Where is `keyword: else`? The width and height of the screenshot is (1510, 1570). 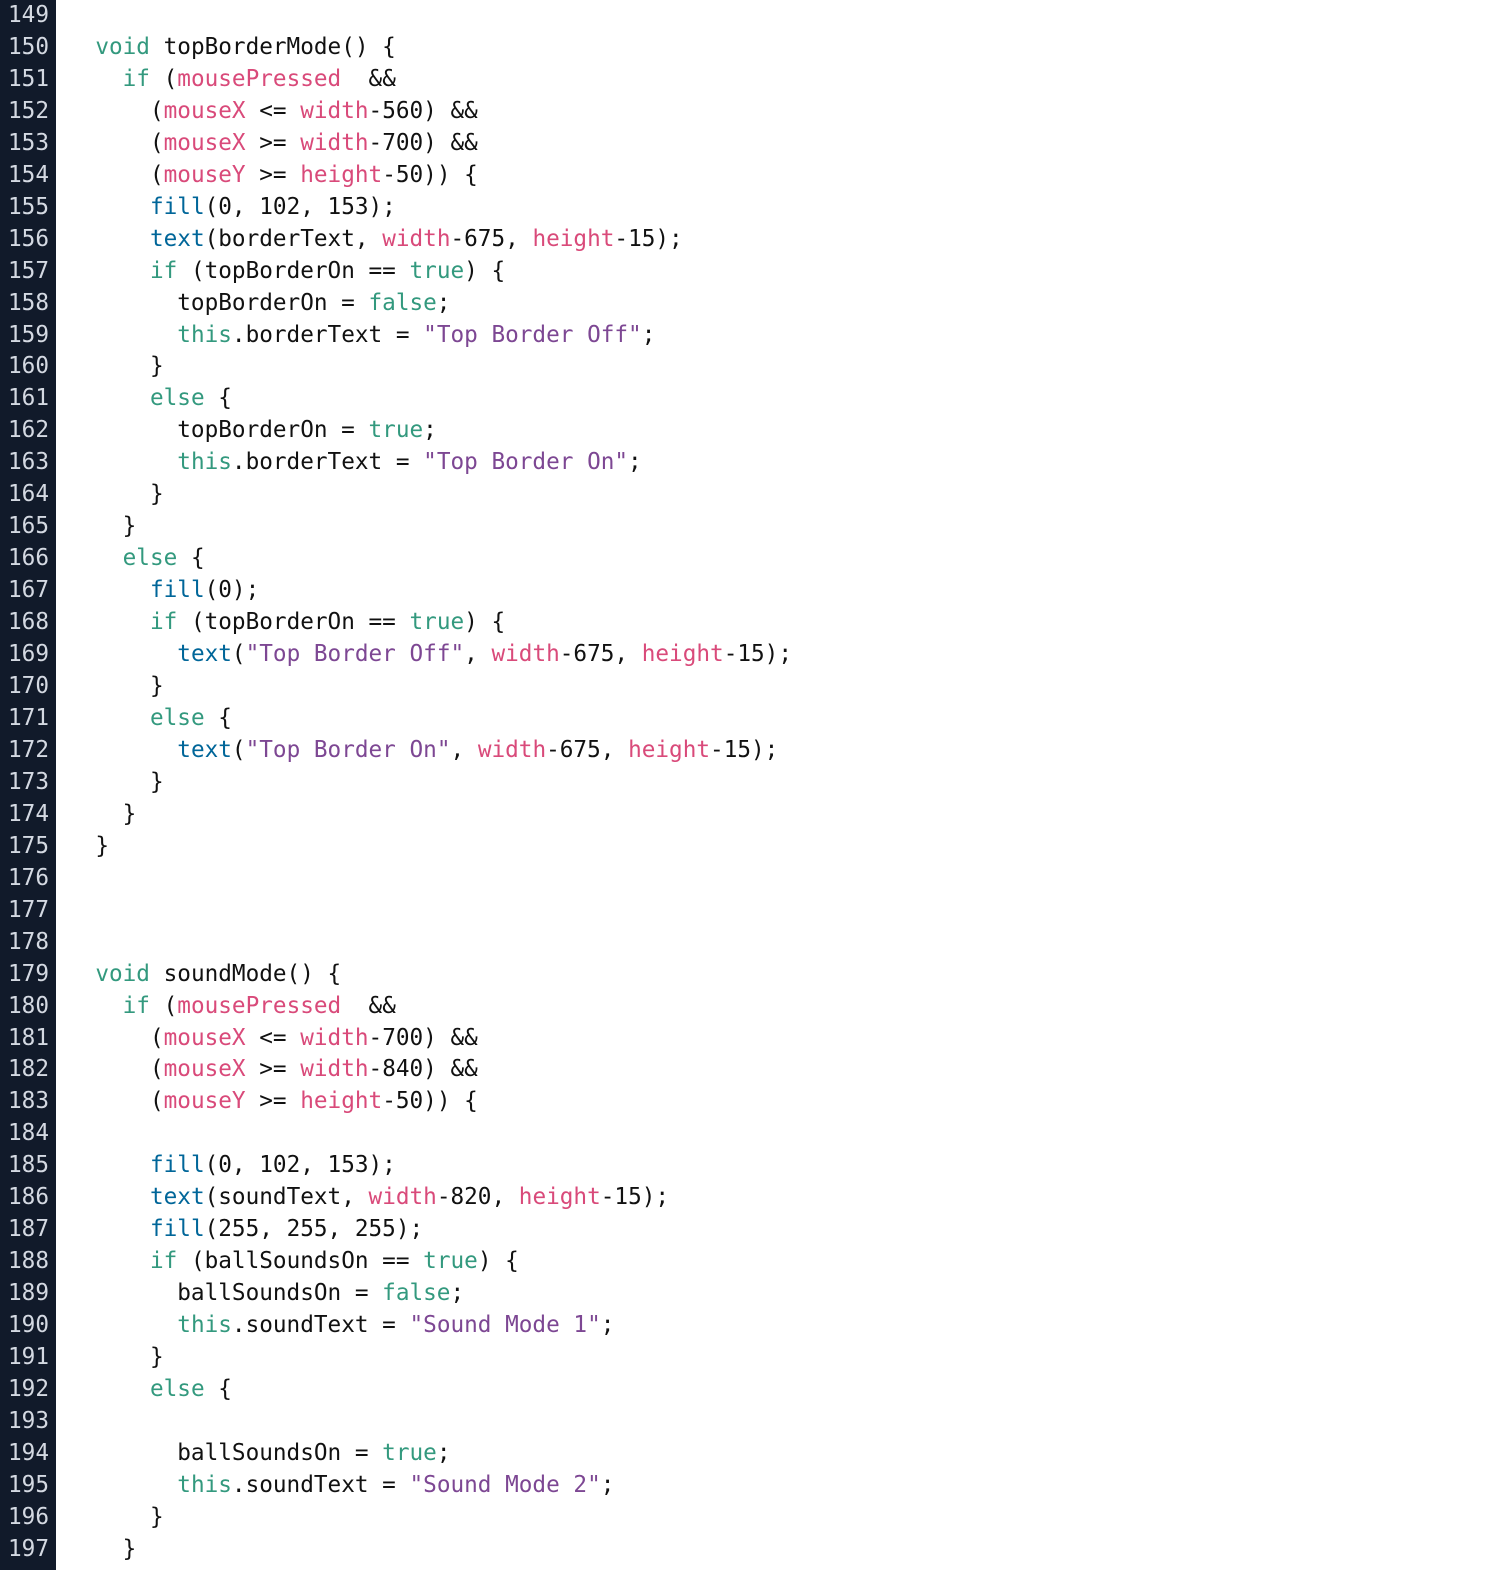 keyword: else is located at coordinates (177, 398).